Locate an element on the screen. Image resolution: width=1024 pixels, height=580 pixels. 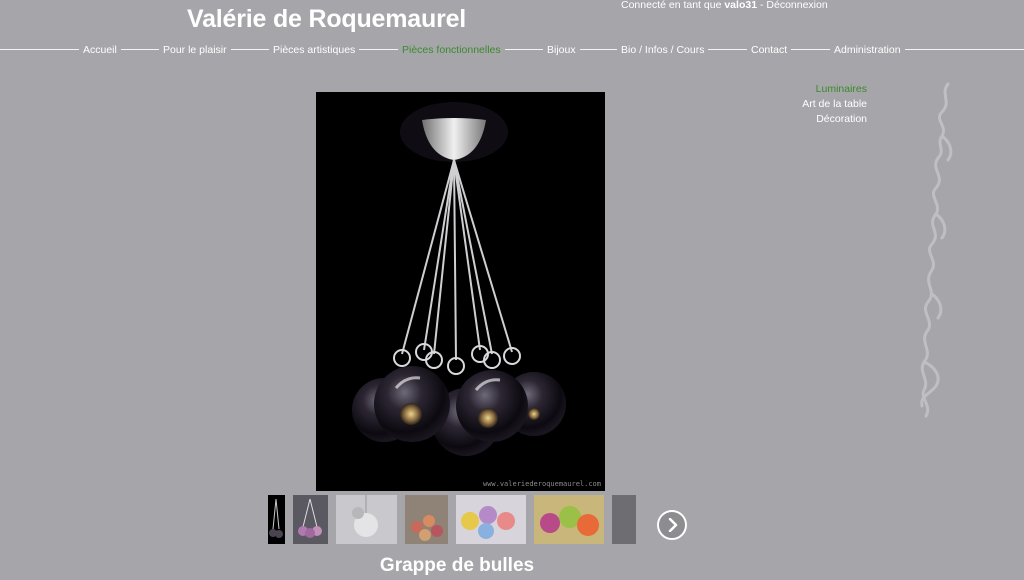
user-status-prefix: Connecté en tant que is located at coordinates (671, 5).